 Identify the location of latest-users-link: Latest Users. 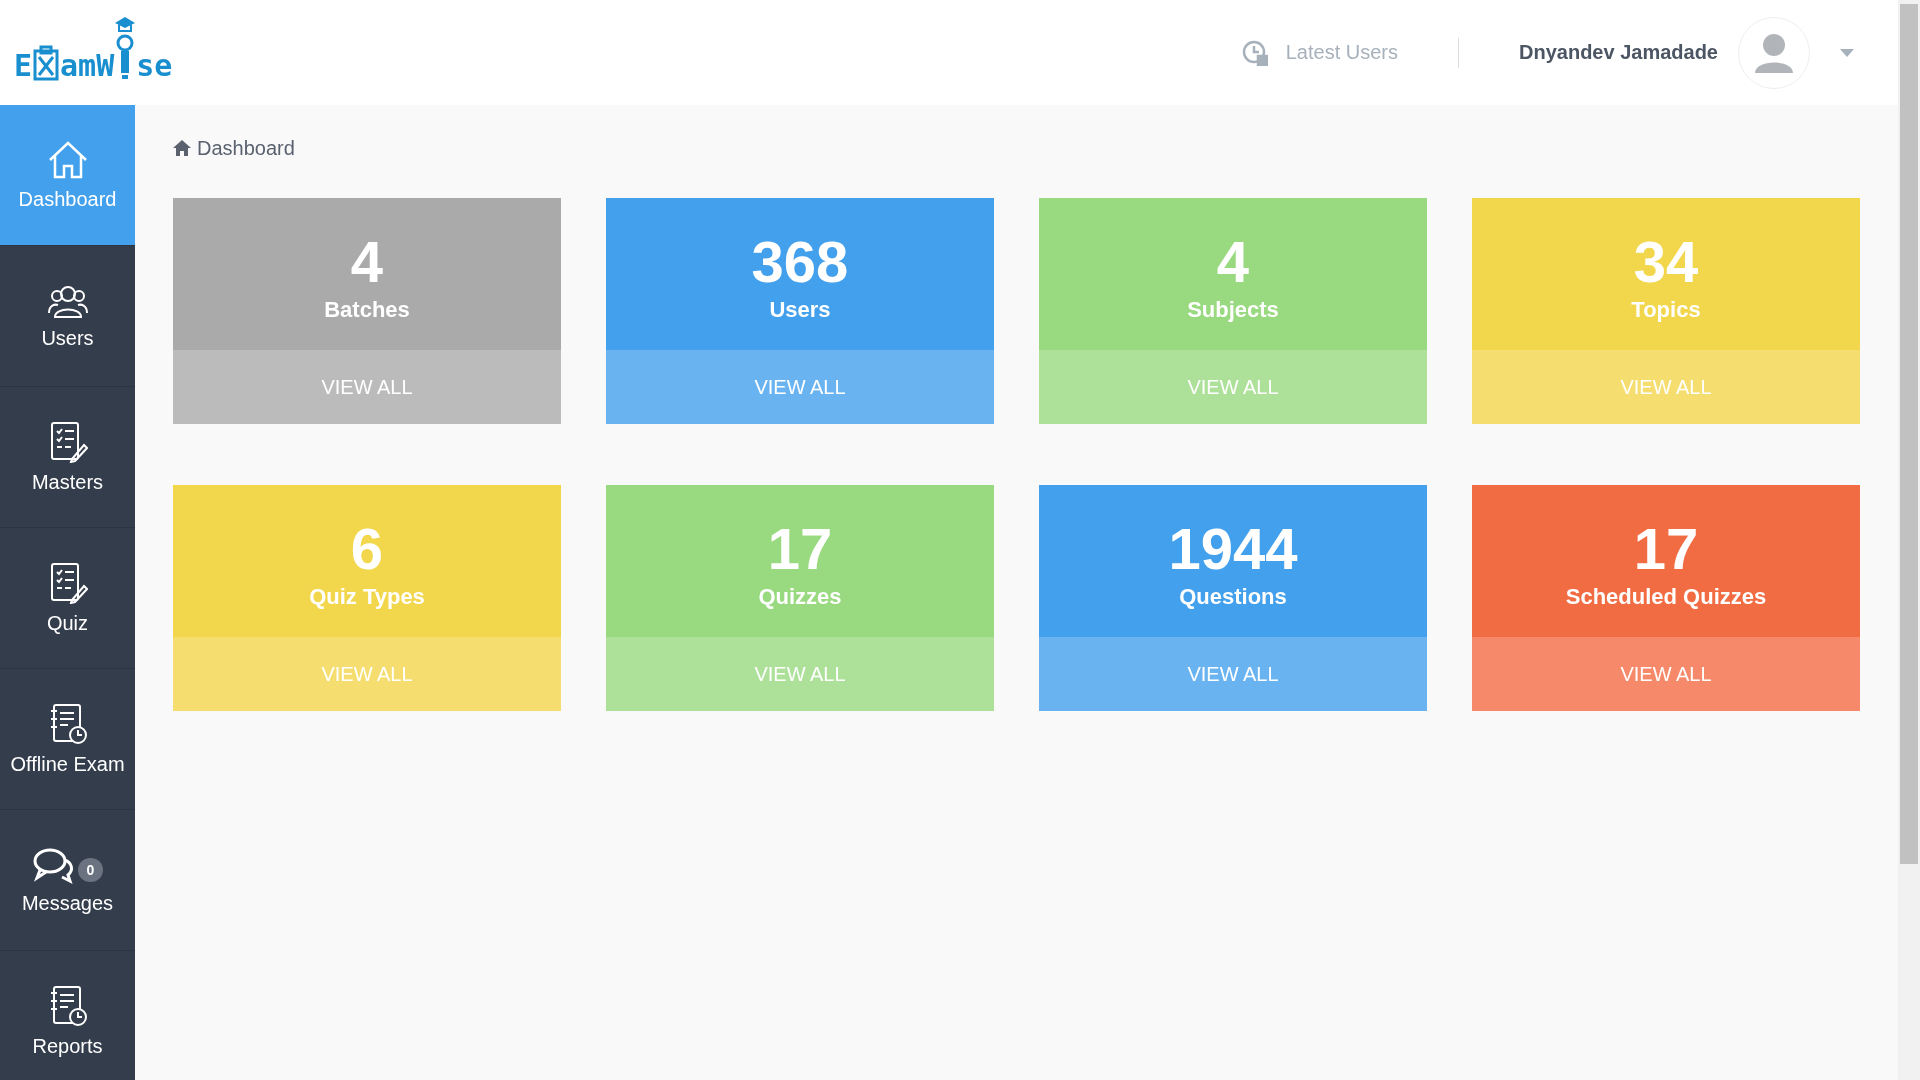
(1341, 52).